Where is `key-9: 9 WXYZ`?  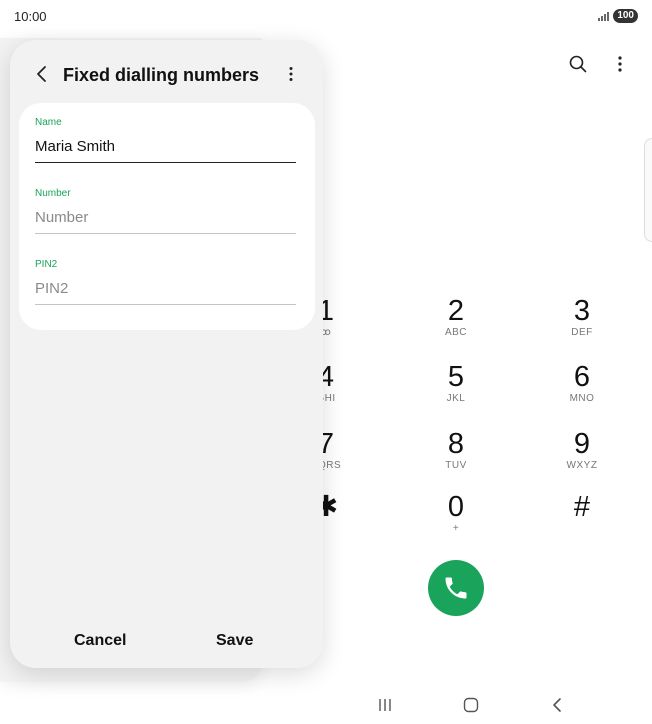 key-9: 9 WXYZ is located at coordinates (582, 457).